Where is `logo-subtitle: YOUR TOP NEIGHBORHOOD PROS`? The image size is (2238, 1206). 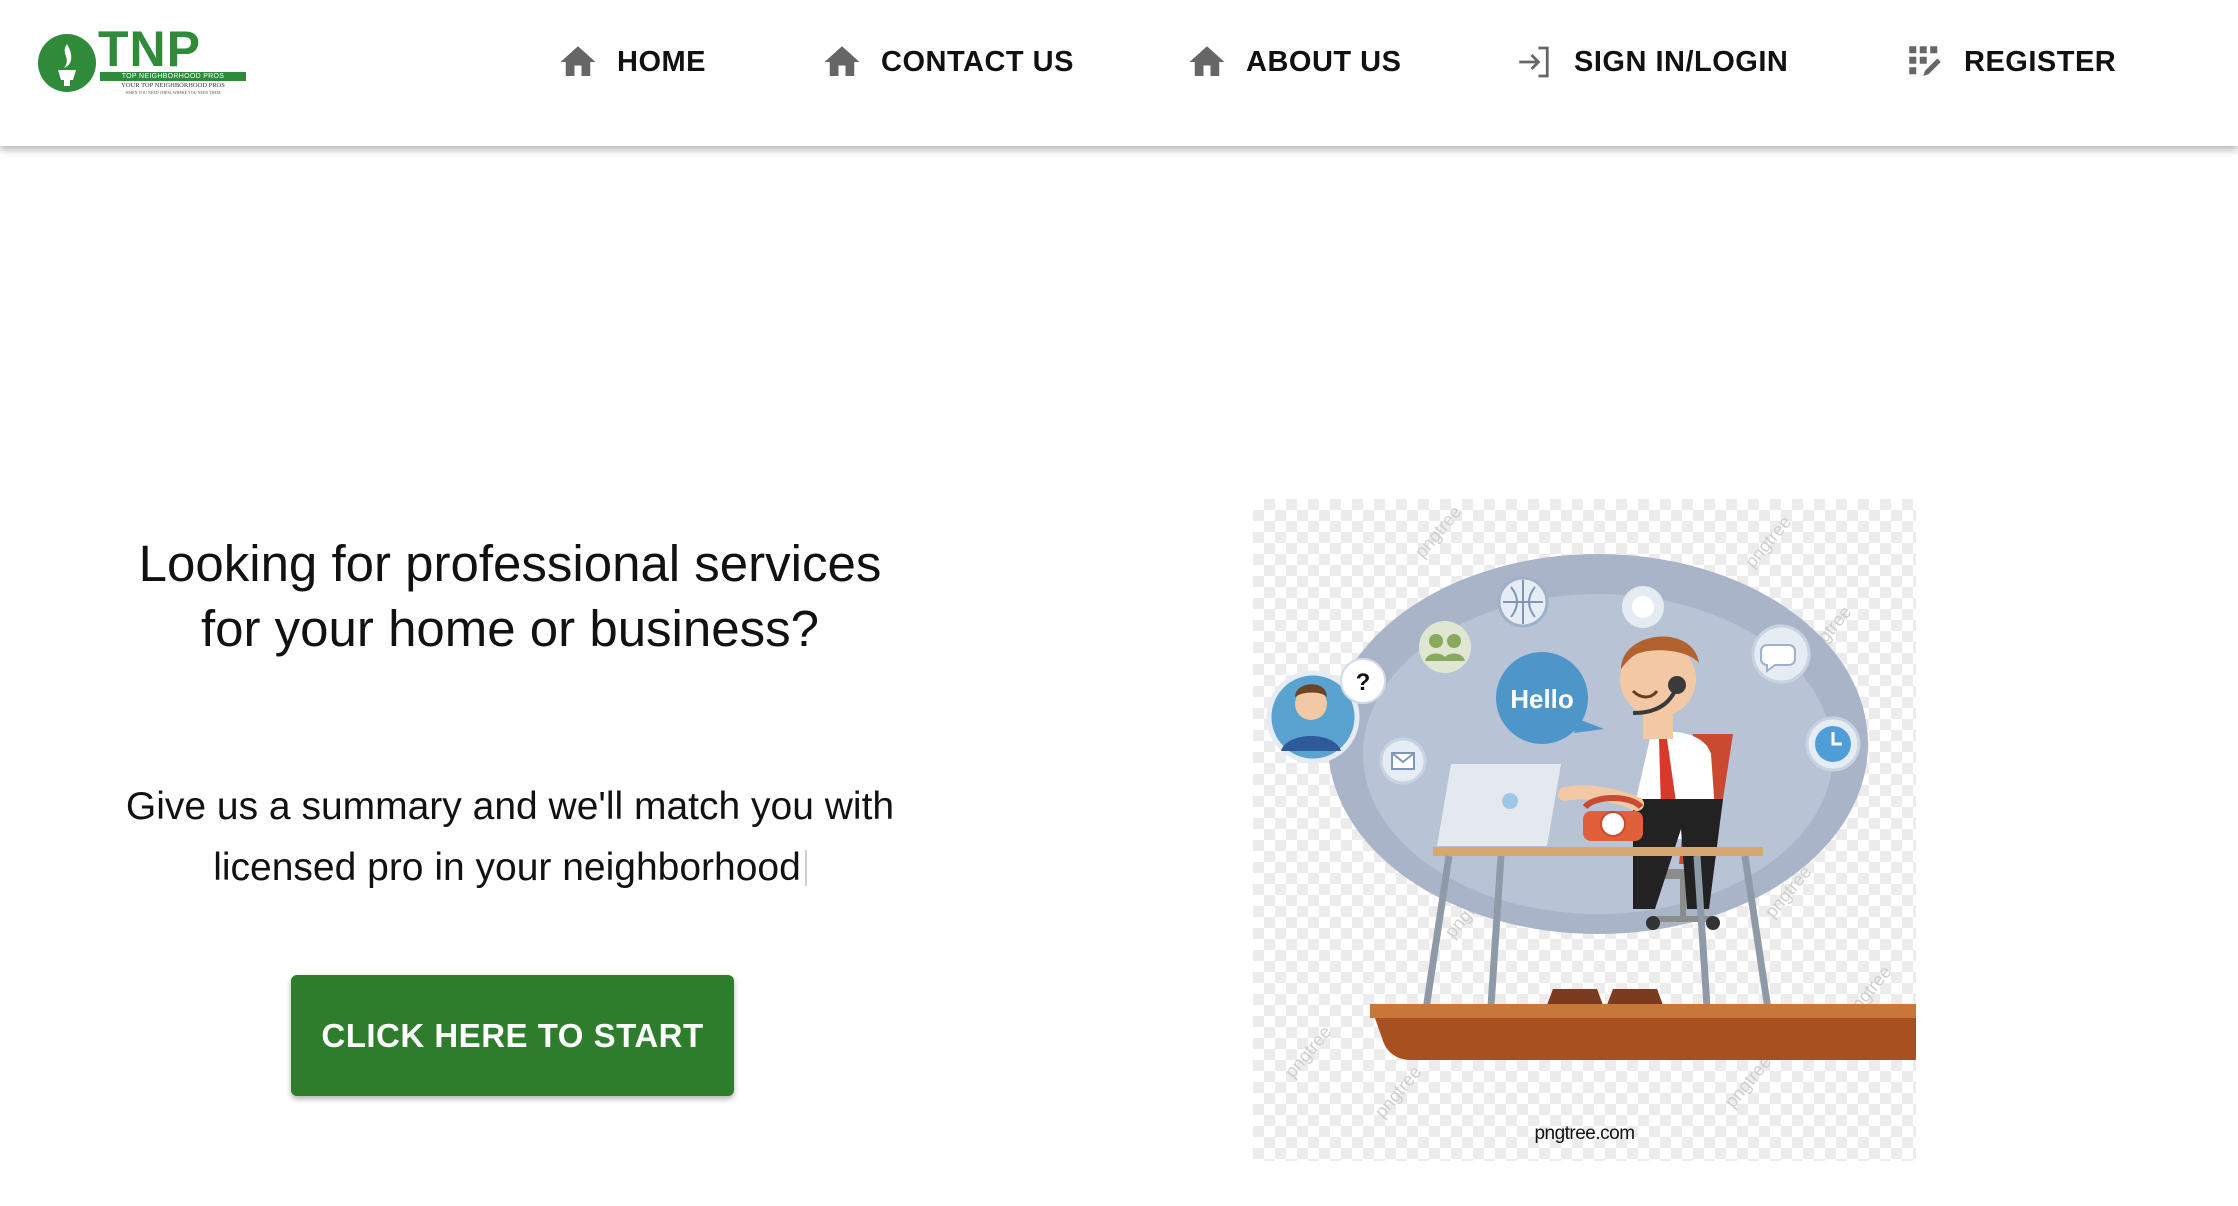 logo-subtitle: YOUR TOP NEIGHBORHOOD PROS is located at coordinates (173, 85).